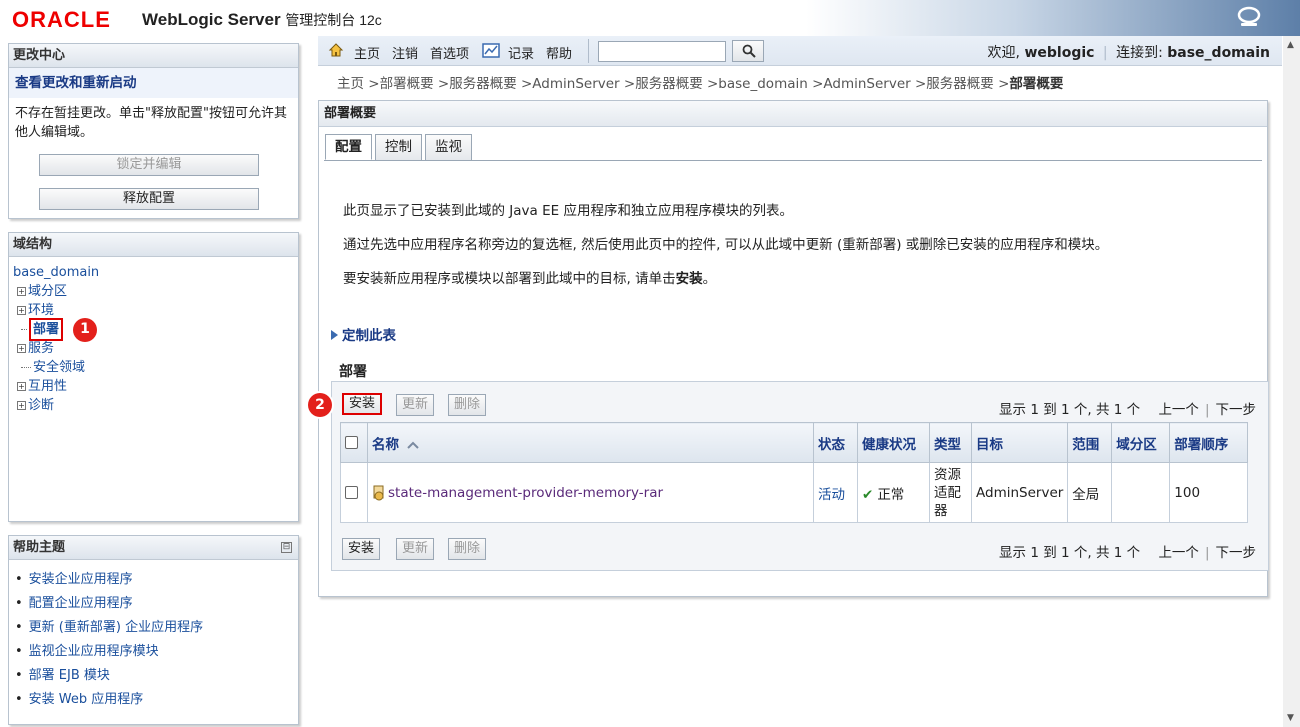 This screenshot has width=1300, height=727. What do you see at coordinates (893, 492) in the screenshot?
I see `health-cell: ✔ 正常` at bounding box center [893, 492].